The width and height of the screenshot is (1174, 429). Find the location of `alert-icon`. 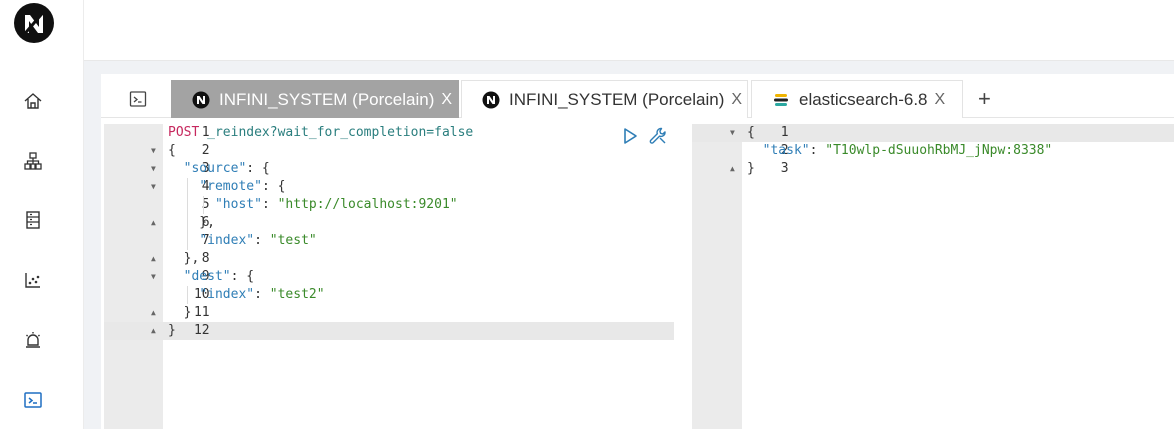

alert-icon is located at coordinates (33, 340).